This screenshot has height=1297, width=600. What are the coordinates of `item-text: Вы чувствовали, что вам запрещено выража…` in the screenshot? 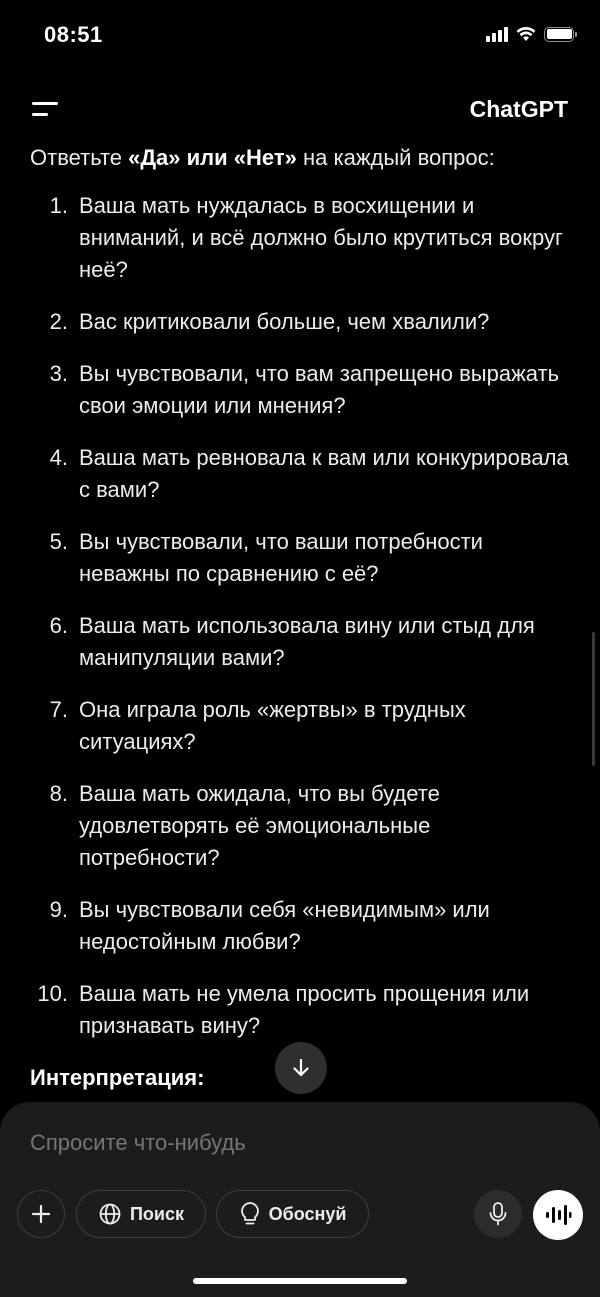 It's located at (319, 389).